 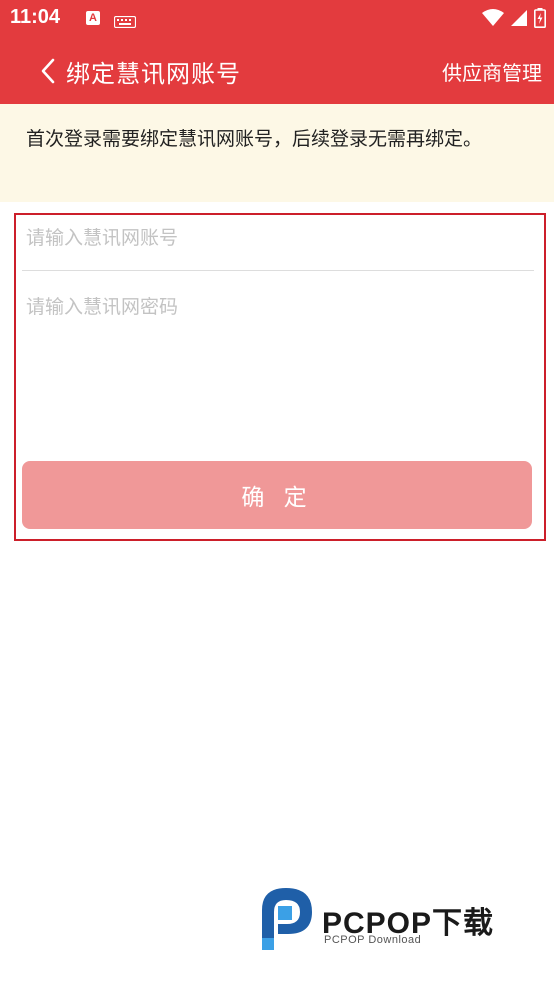 What do you see at coordinates (153, 74) in the screenshot?
I see `page-title: 绑定慧讯网账号` at bounding box center [153, 74].